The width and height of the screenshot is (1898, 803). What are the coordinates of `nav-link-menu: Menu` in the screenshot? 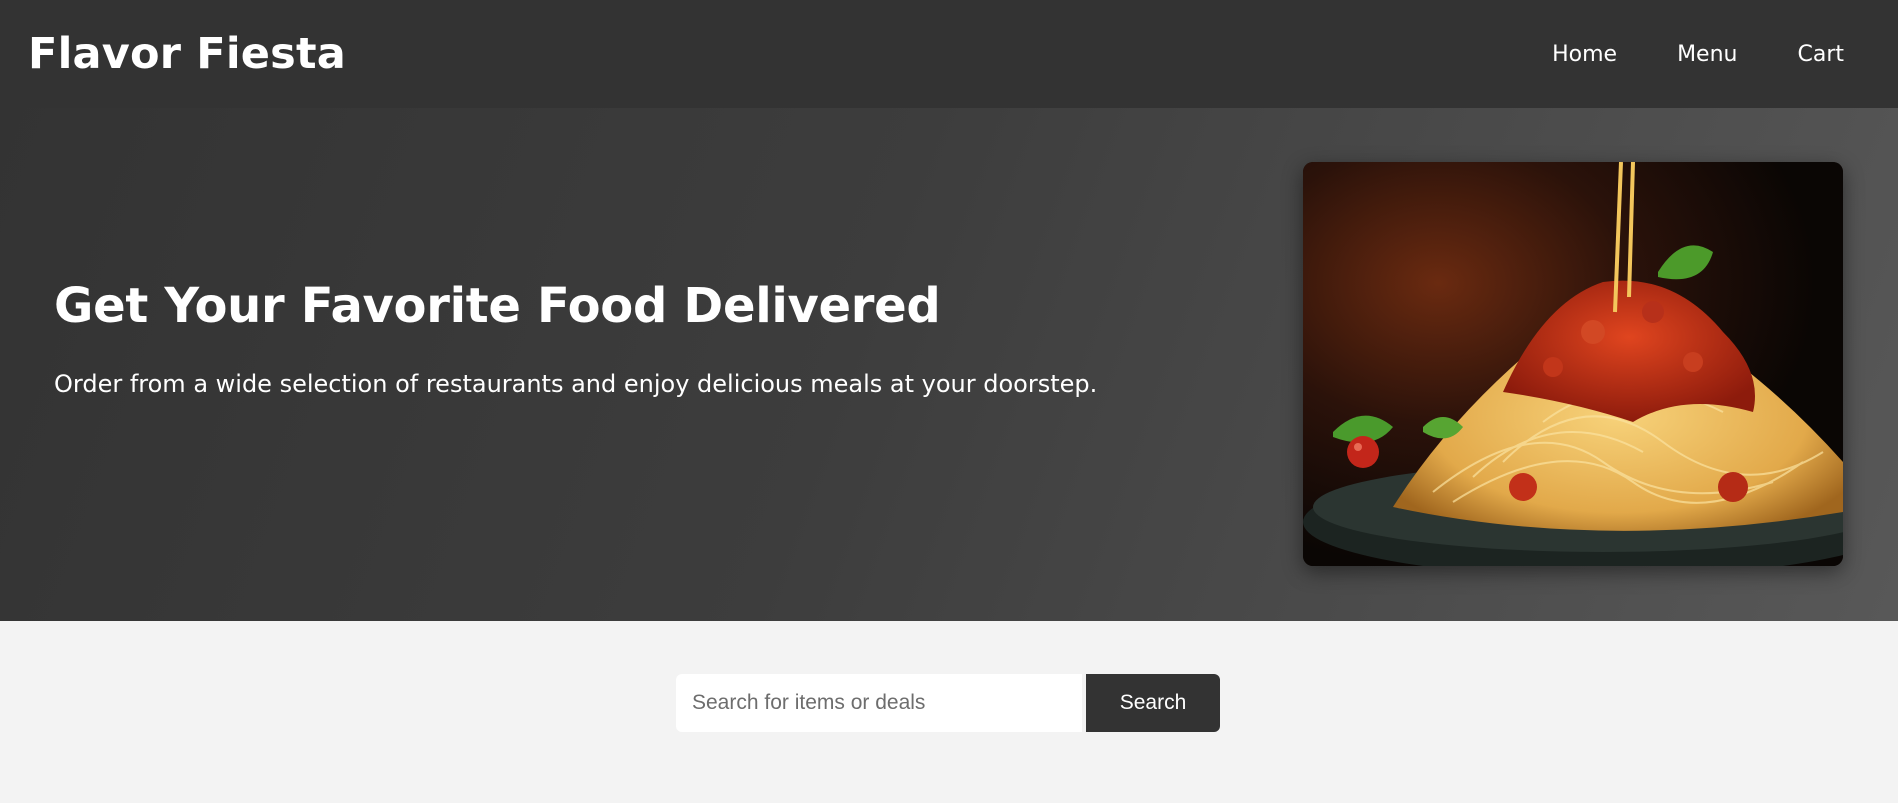 It's located at (1707, 54).